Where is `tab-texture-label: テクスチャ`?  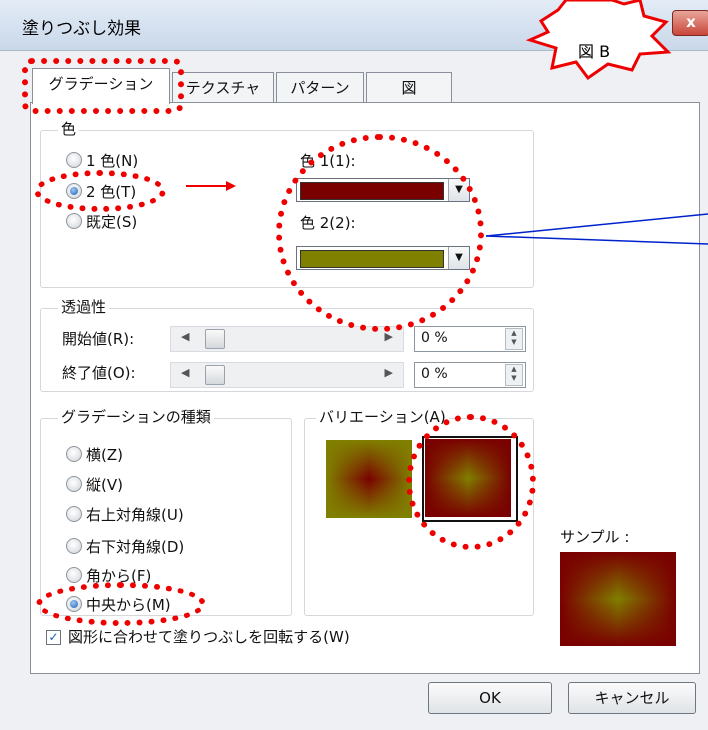 tab-texture-label: テクスチャ is located at coordinates (223, 88).